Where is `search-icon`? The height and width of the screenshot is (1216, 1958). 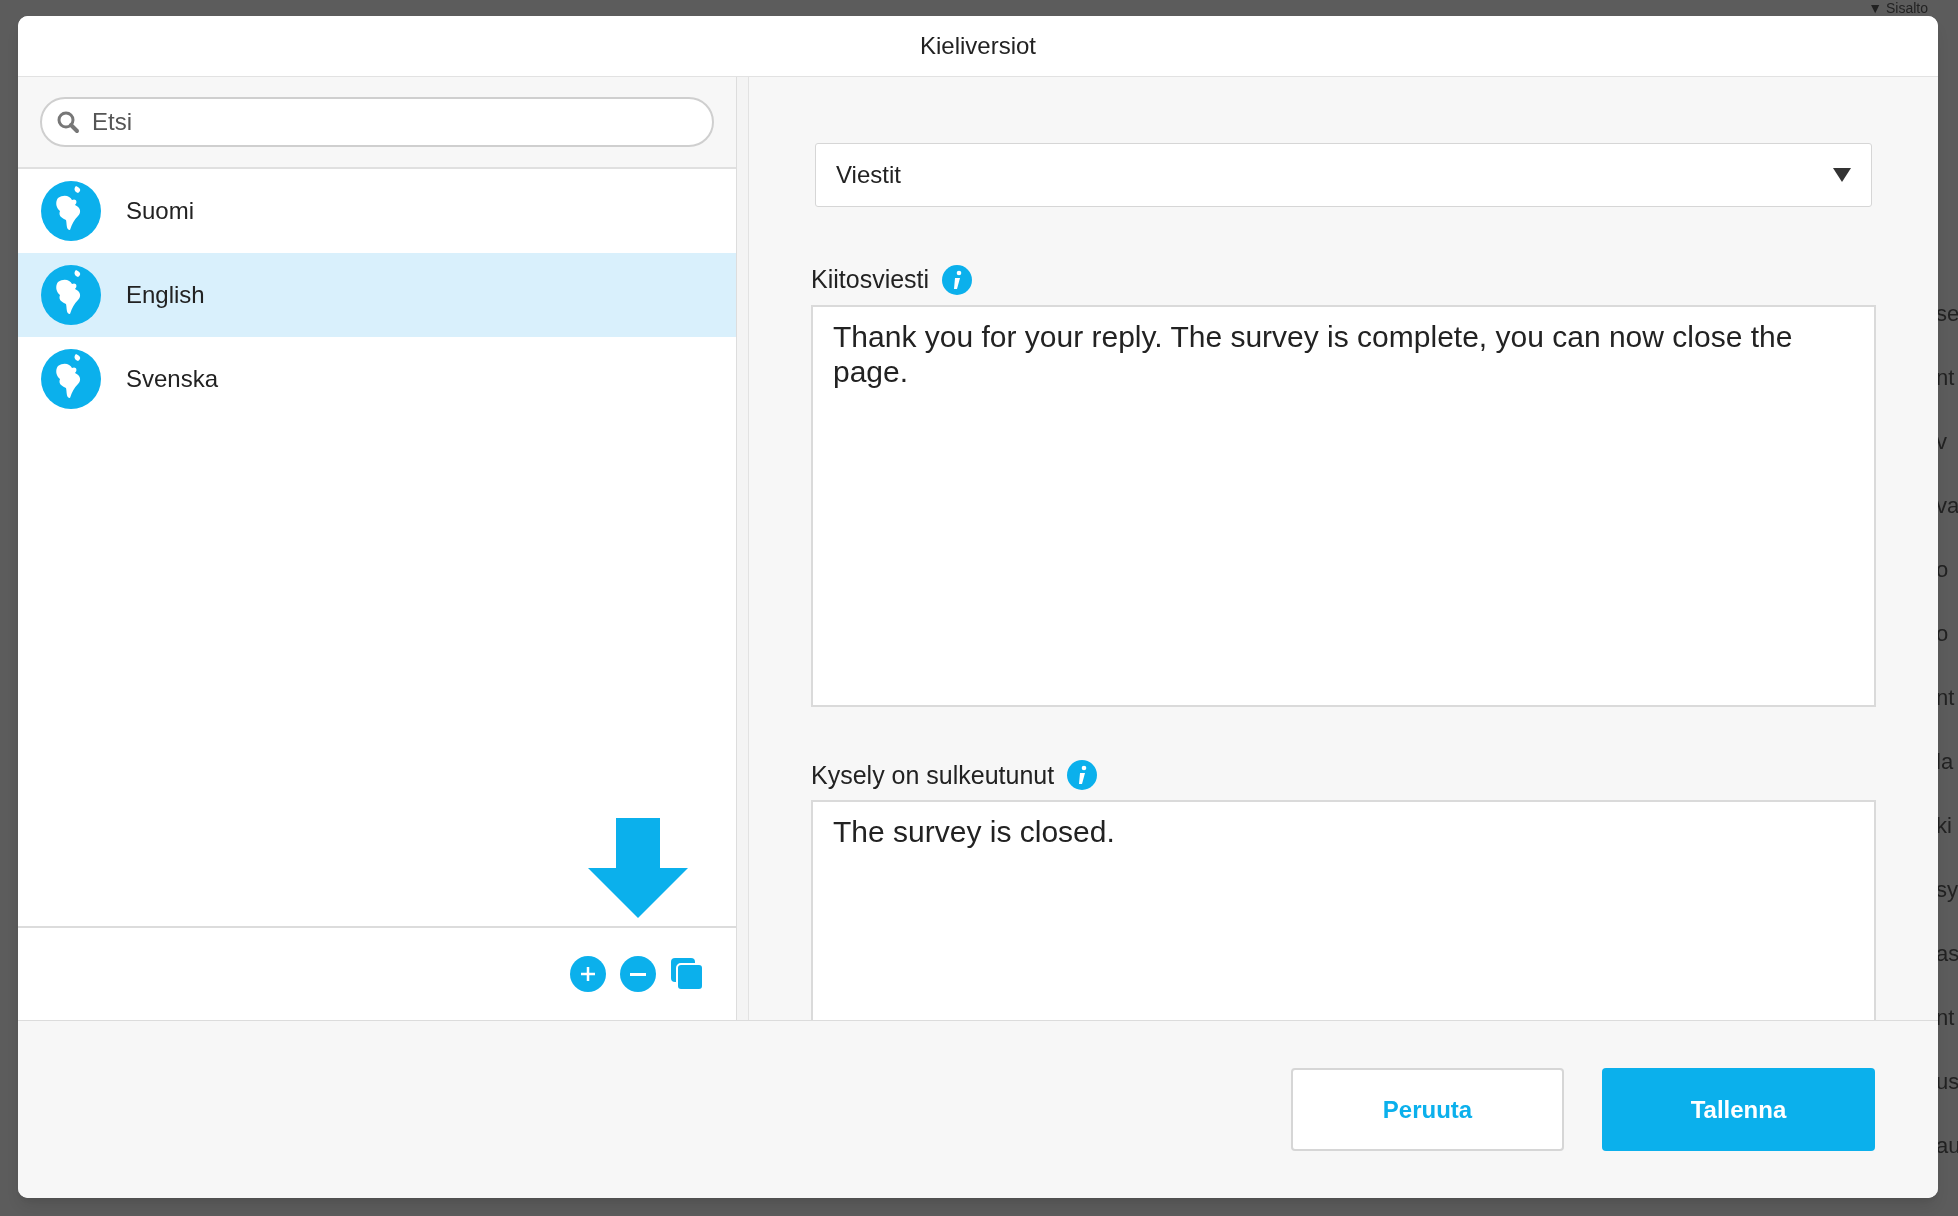
search-icon is located at coordinates (68, 122).